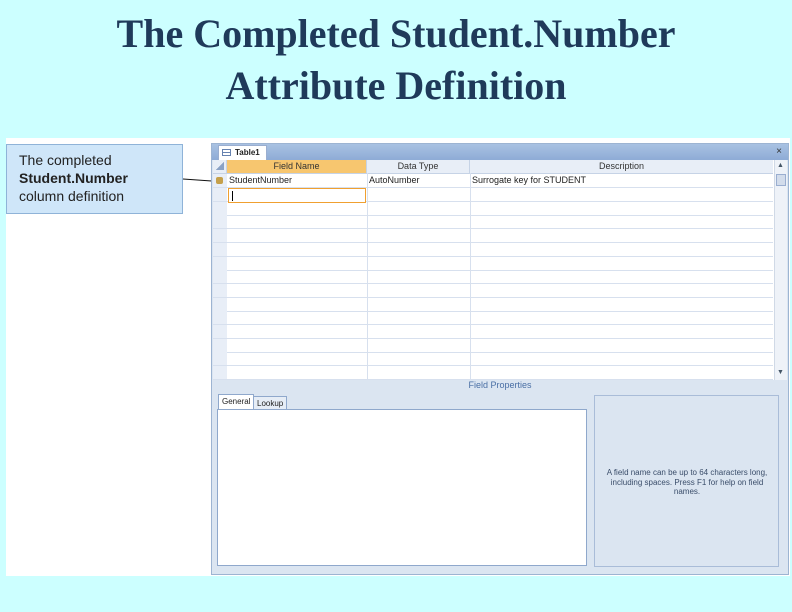  Describe the element at coordinates (236, 401) in the screenshot. I see `tab-general: General` at that location.